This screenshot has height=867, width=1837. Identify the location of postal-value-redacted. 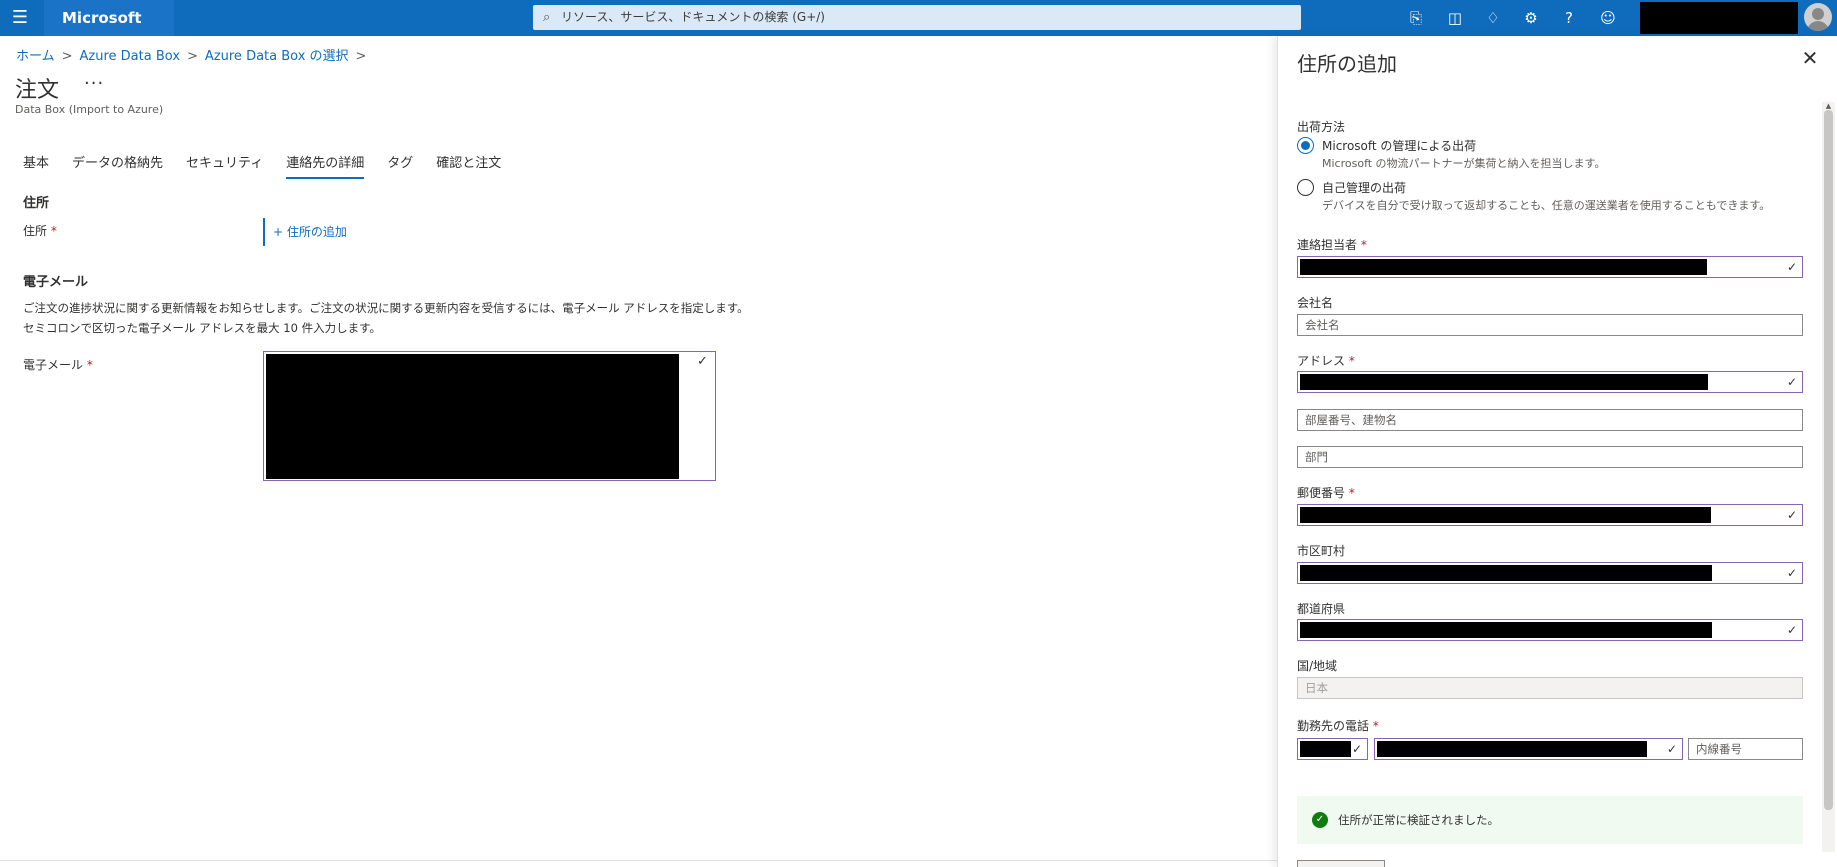
(1505, 515).